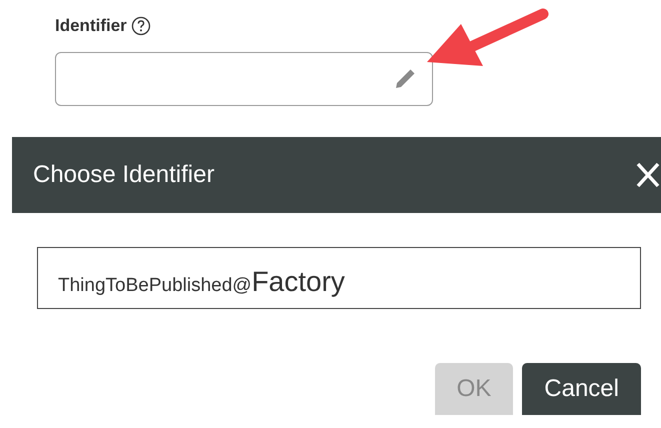  I want to click on field-label: Identifier, so click(91, 26).